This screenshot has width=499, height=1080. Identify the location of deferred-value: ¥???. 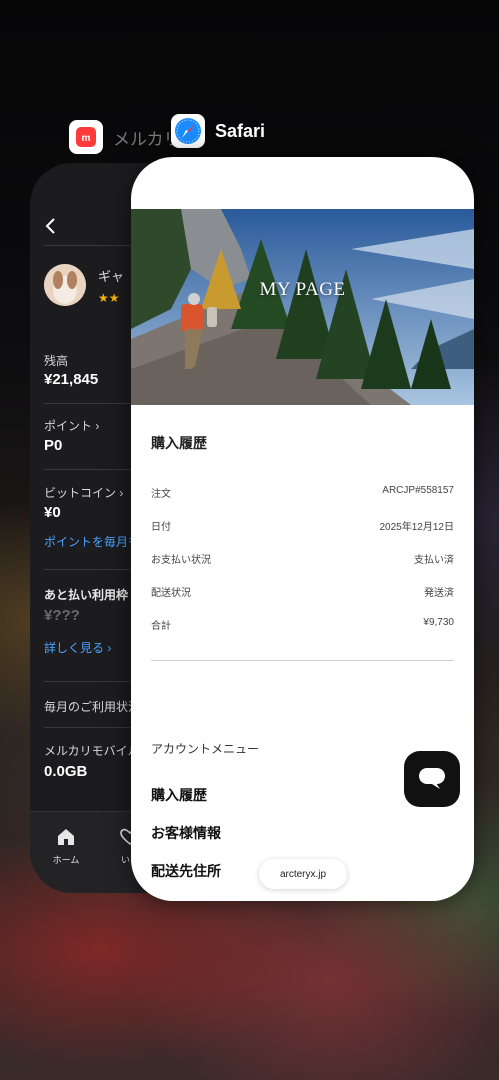
(62, 615).